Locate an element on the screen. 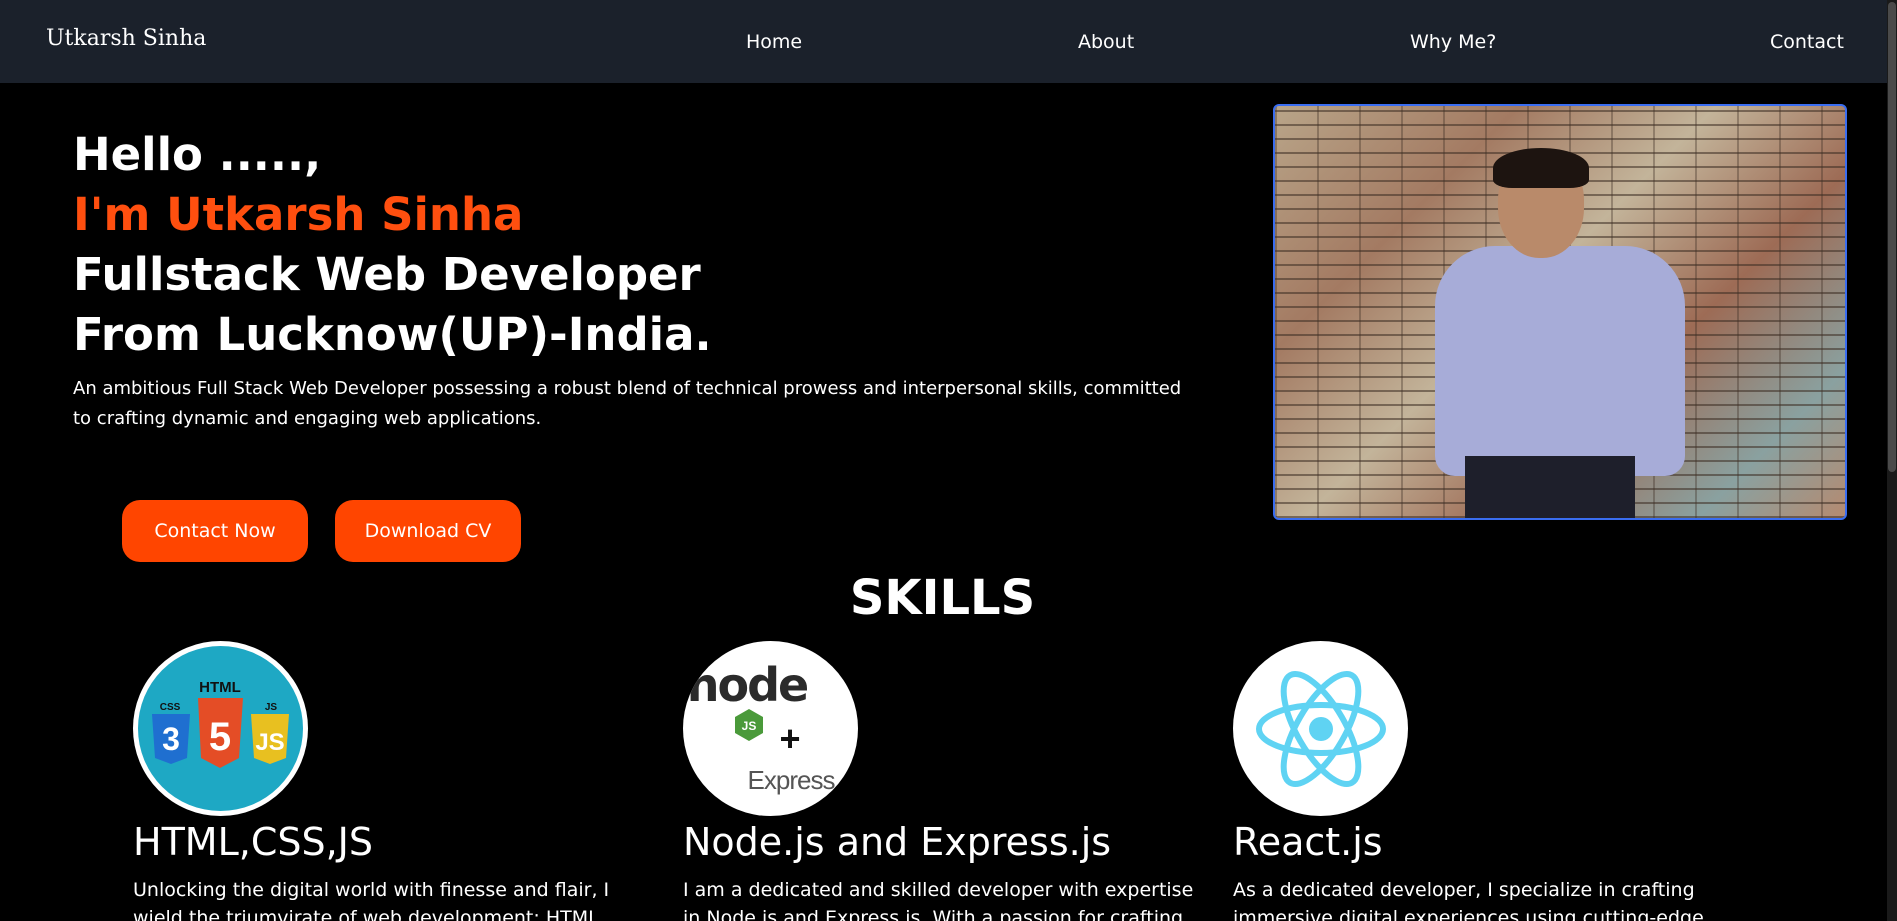  download-cv-button: Download CV is located at coordinates (428, 531).